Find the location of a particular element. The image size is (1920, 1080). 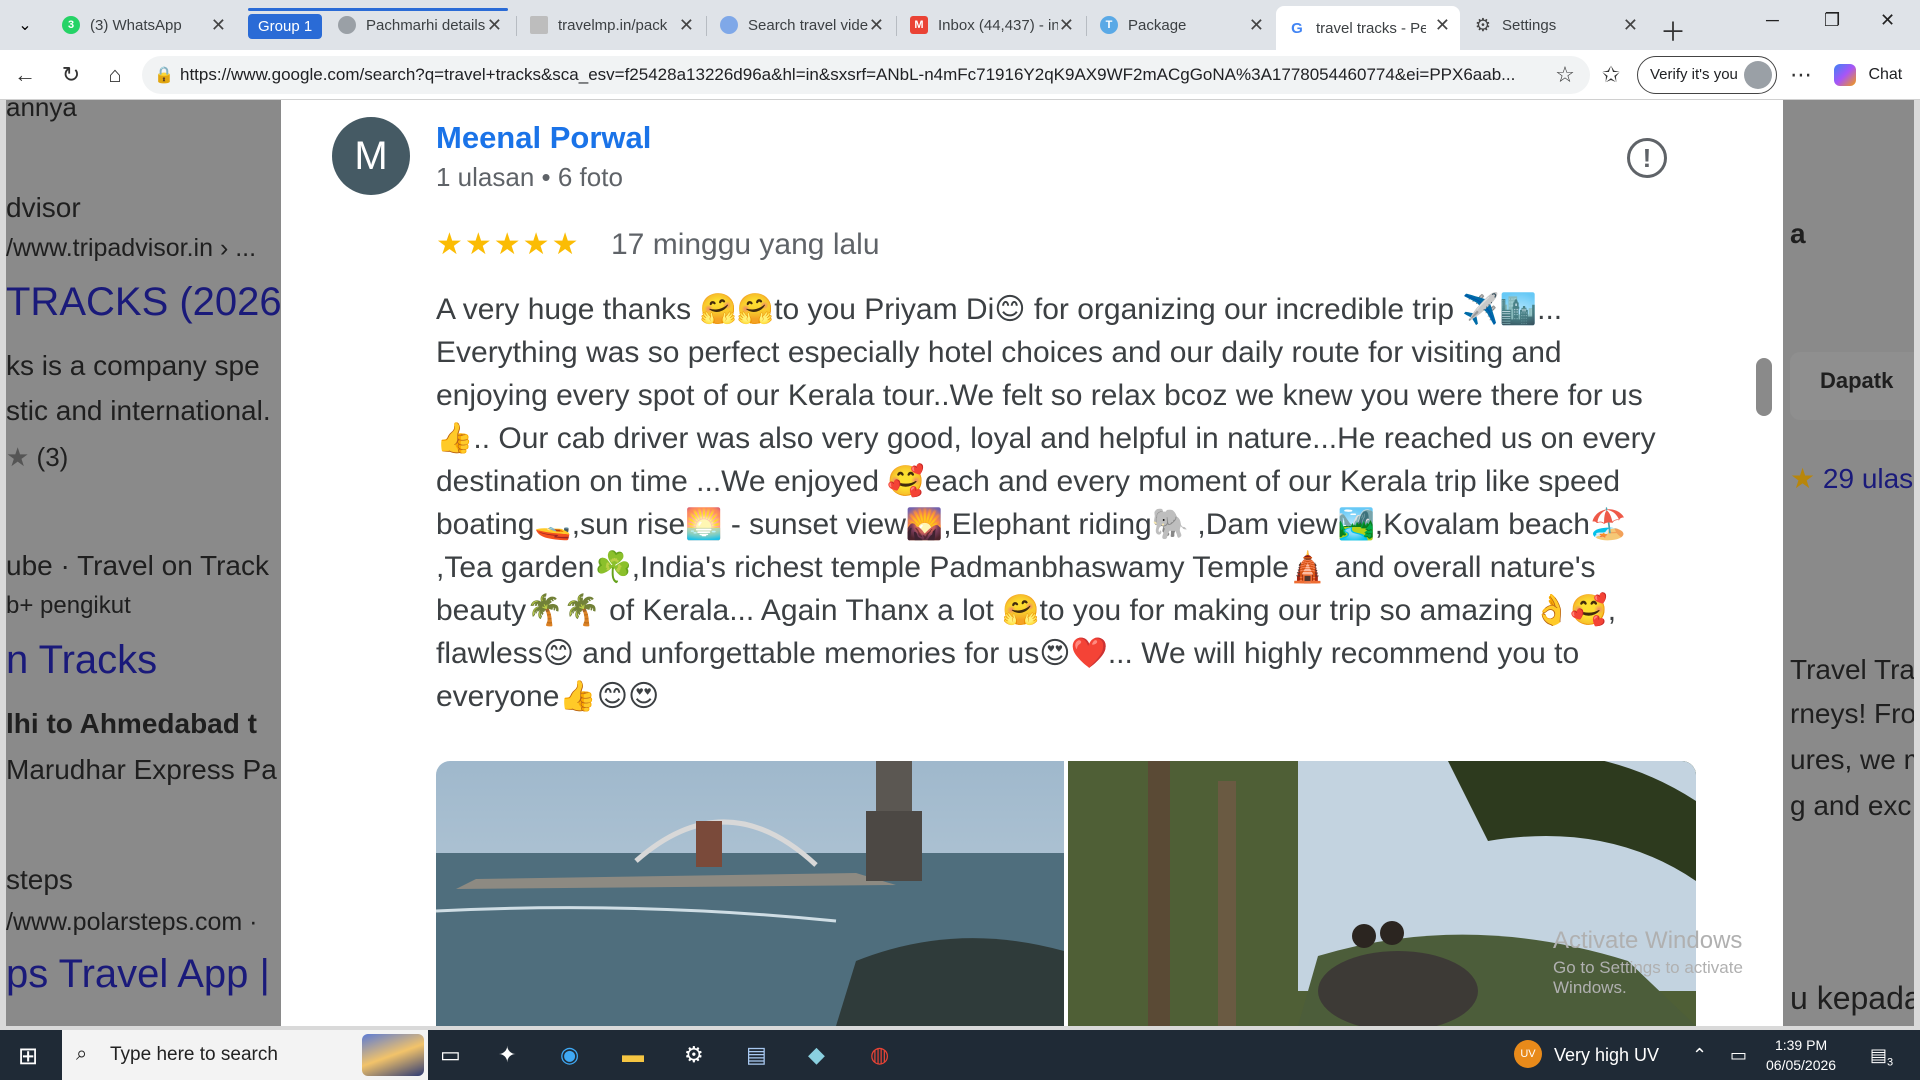

google-icon: G is located at coordinates (1297, 28).